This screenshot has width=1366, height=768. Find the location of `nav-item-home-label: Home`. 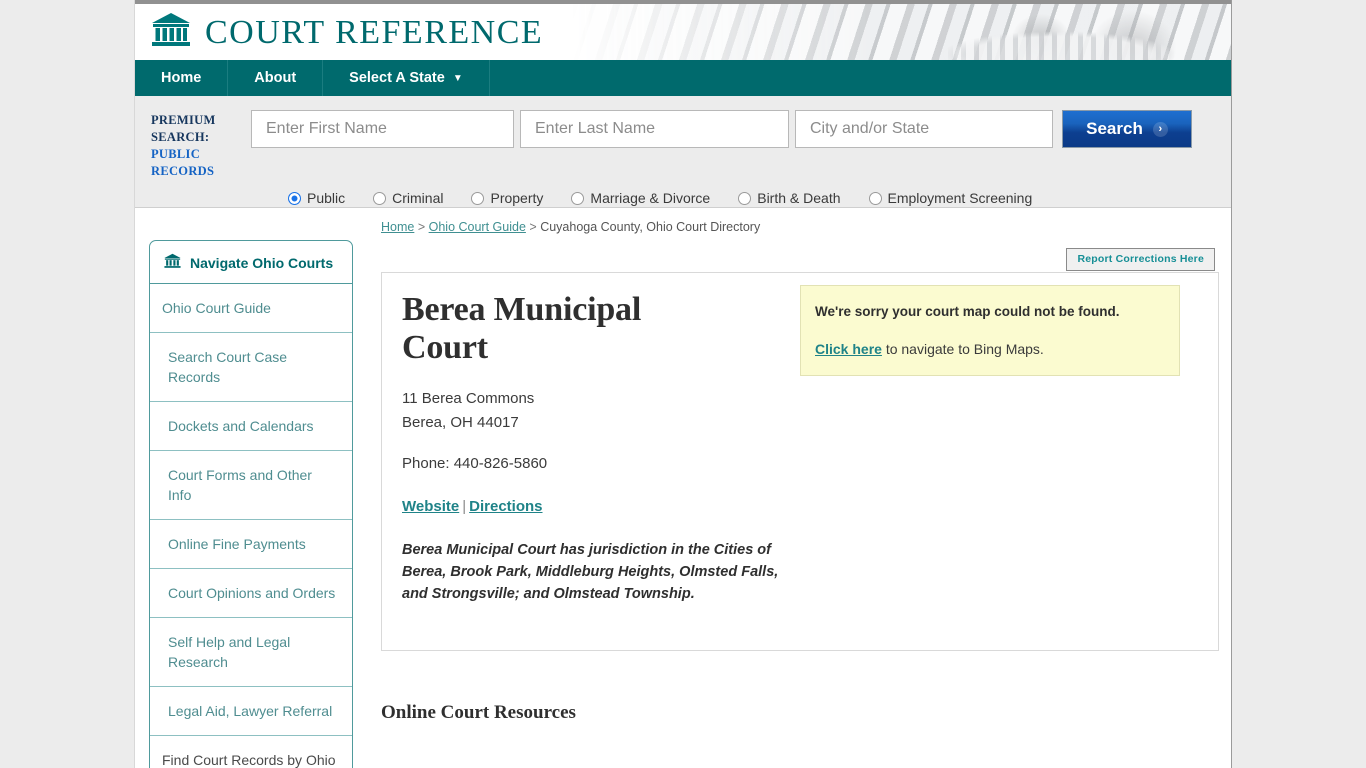

nav-item-home-label: Home is located at coordinates (181, 78).